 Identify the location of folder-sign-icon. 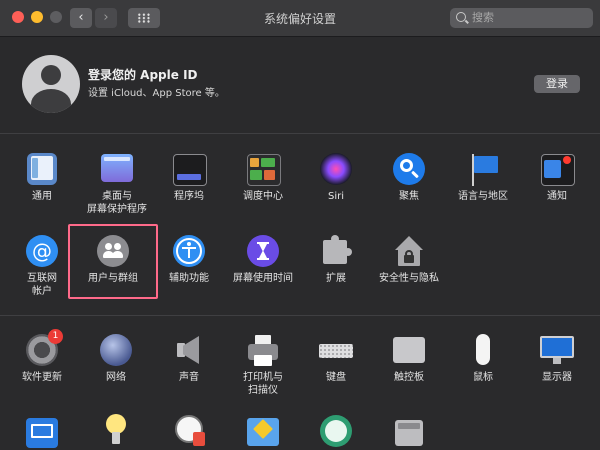
(263, 431).